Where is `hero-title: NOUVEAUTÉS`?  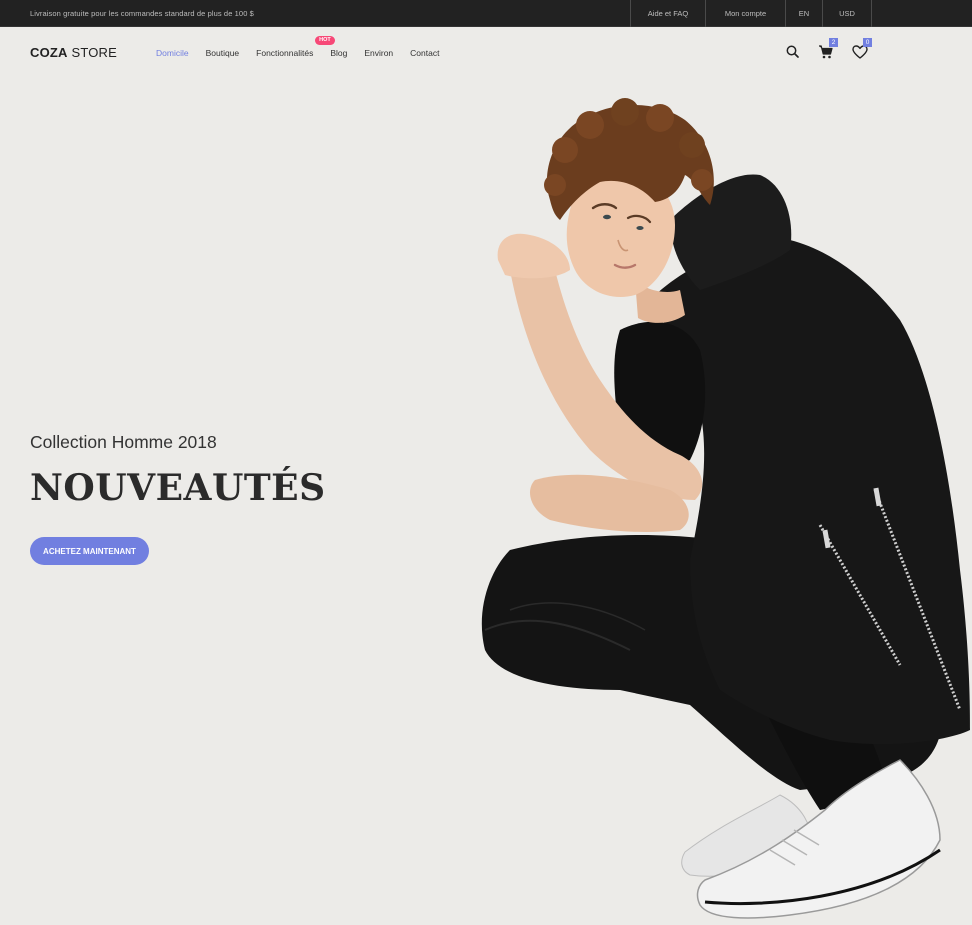
hero-title: NOUVEAUTÉS is located at coordinates (178, 488).